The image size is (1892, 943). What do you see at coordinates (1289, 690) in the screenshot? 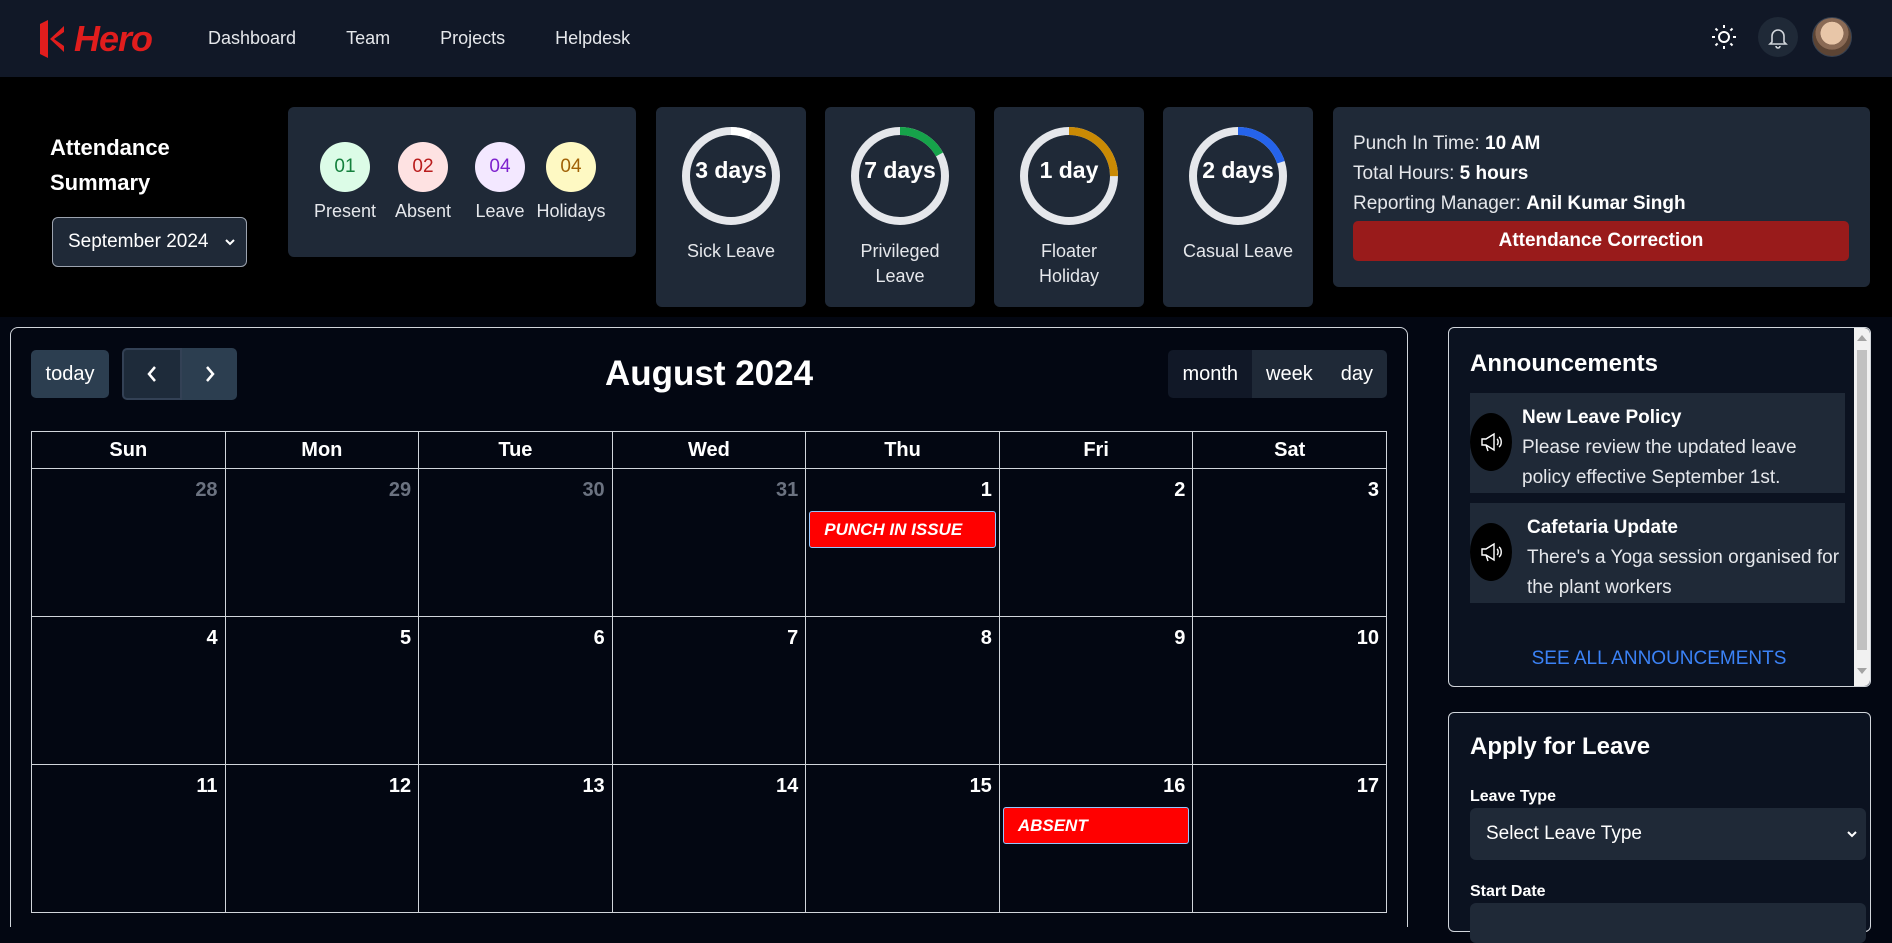
I see `calendar-day-cell: 10` at bounding box center [1289, 690].